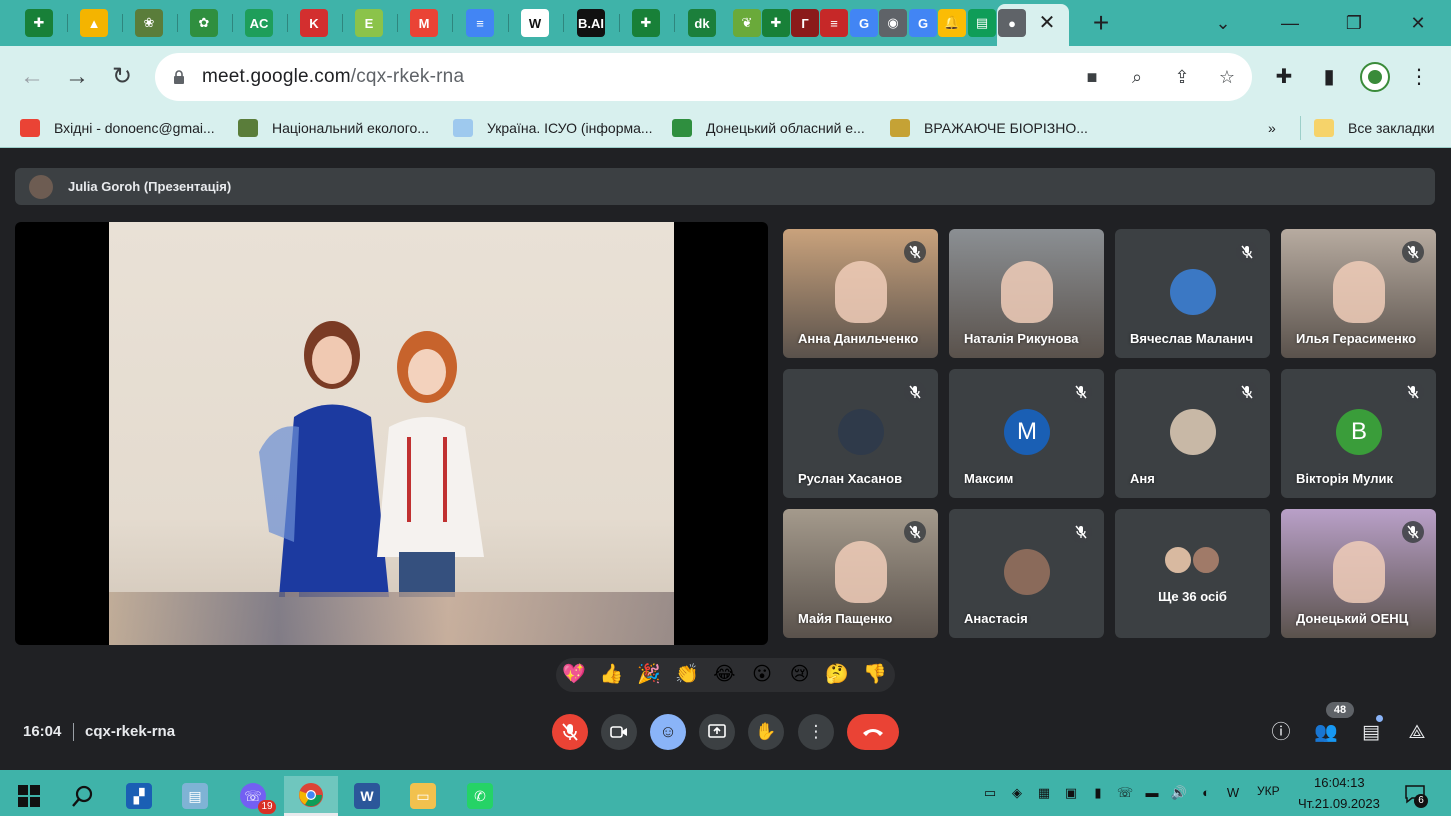 This screenshot has height=816, width=1451. What do you see at coordinates (253, 796) in the screenshot?
I see `taskbar-app-viber: ☏ 19` at bounding box center [253, 796].